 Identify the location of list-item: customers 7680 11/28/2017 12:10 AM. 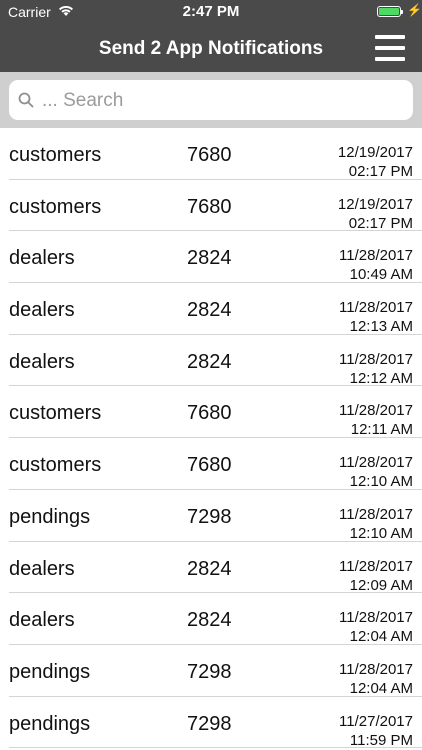
(215, 464).